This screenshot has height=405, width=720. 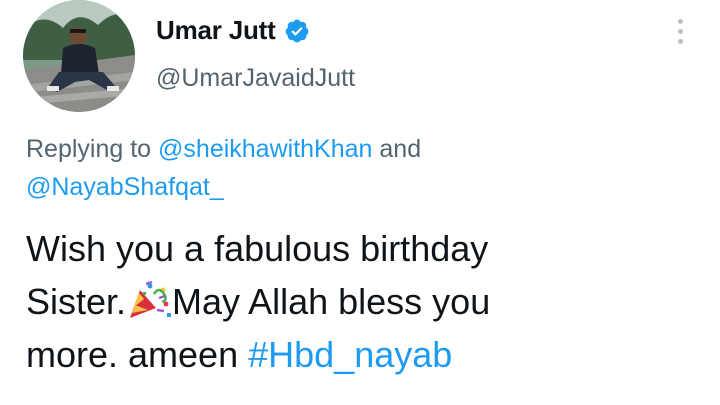 What do you see at coordinates (216, 30) in the screenshot?
I see `display-name: Umar Jutt` at bounding box center [216, 30].